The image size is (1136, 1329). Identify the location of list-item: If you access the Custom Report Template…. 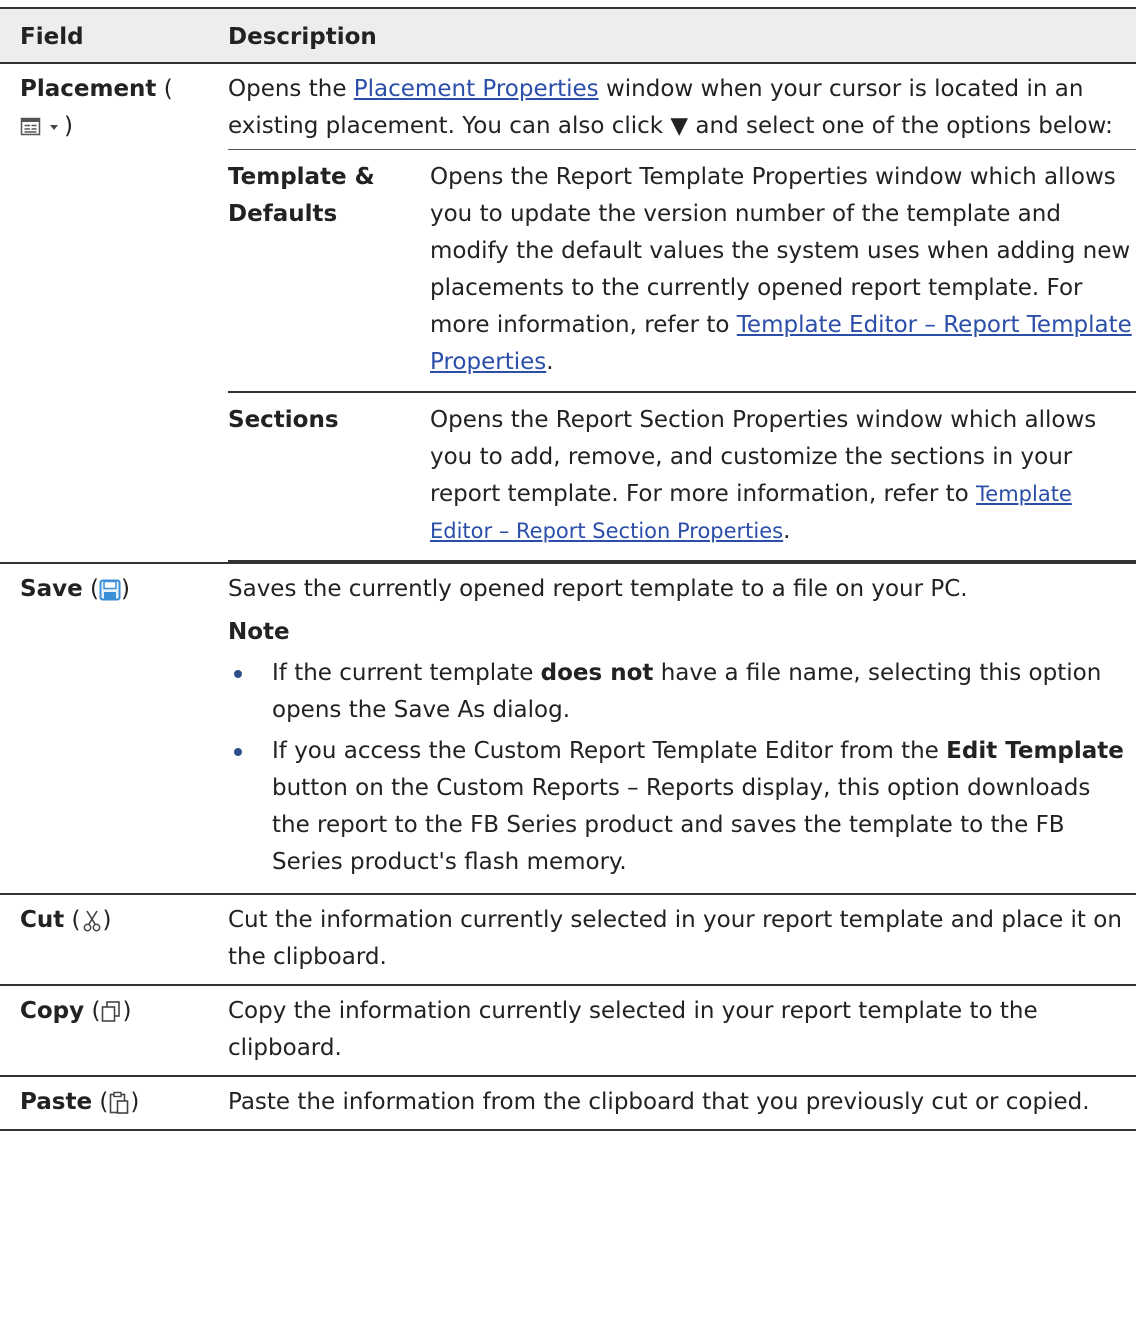
(680, 807).